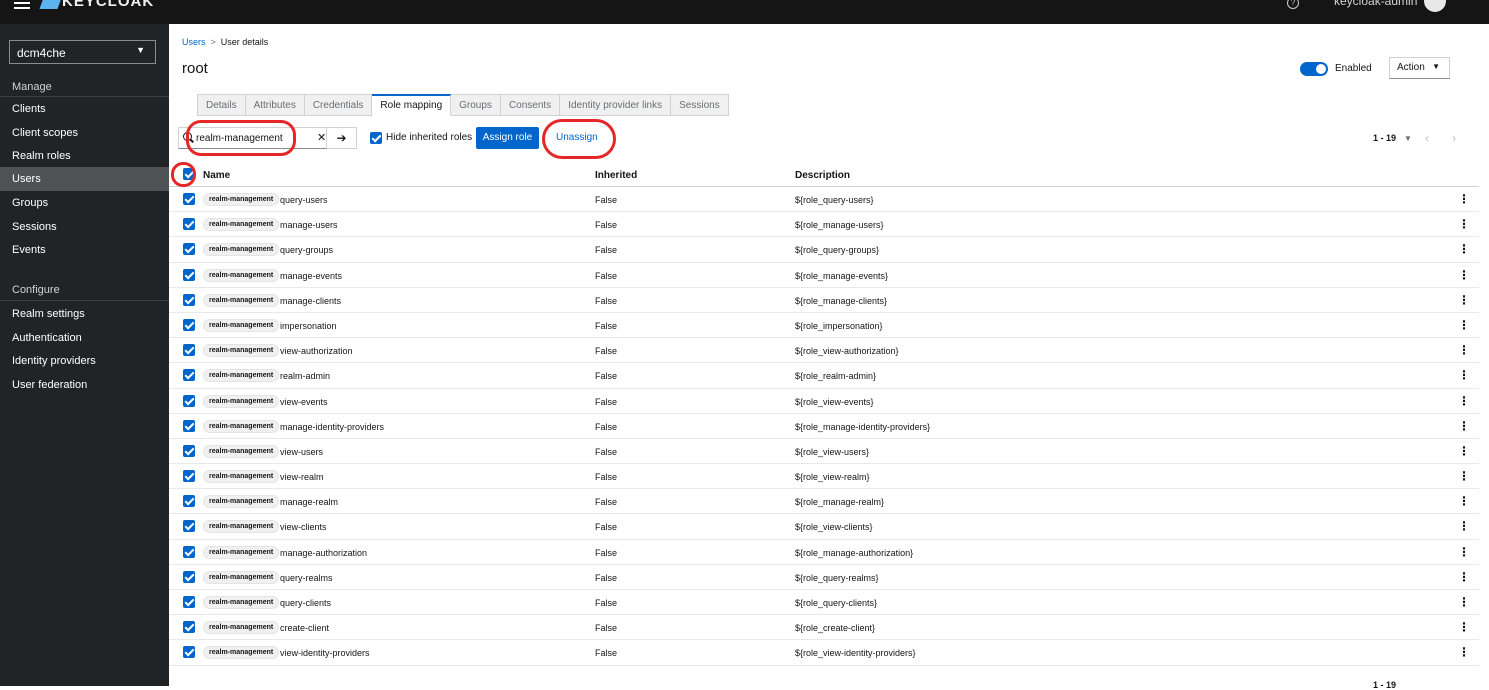 This screenshot has height=690, width=1489. I want to click on sidebar-item-client-scopes: Client scopes, so click(84, 133).